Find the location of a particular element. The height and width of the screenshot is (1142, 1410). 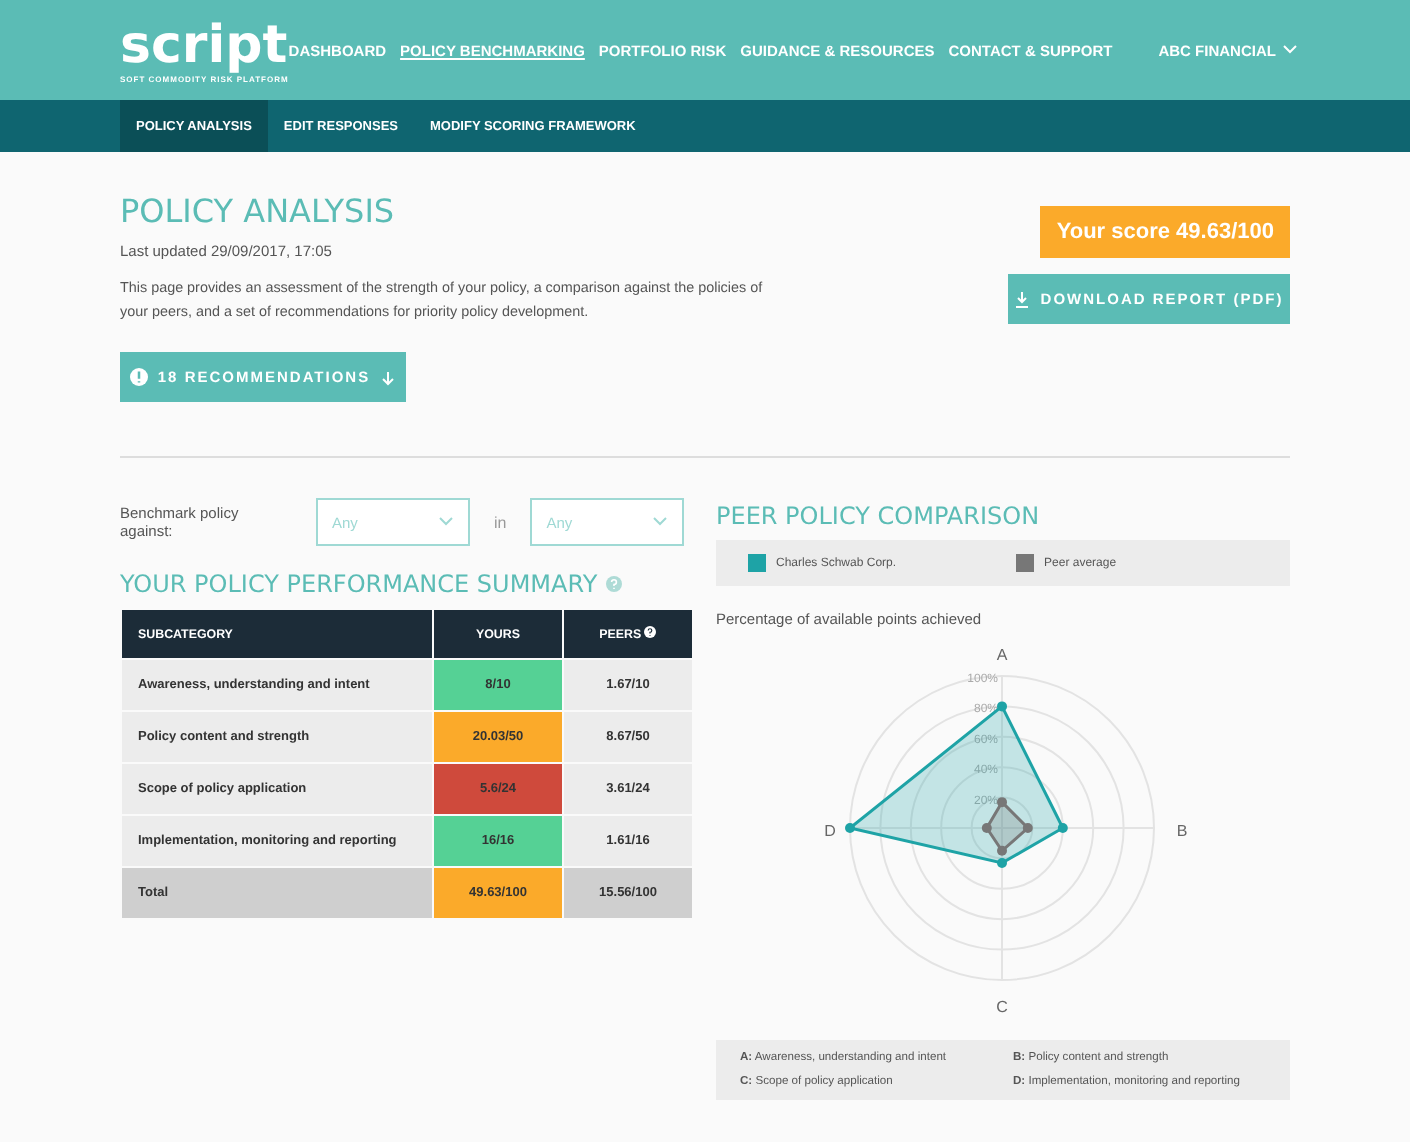

alert-icon is located at coordinates (138, 377).